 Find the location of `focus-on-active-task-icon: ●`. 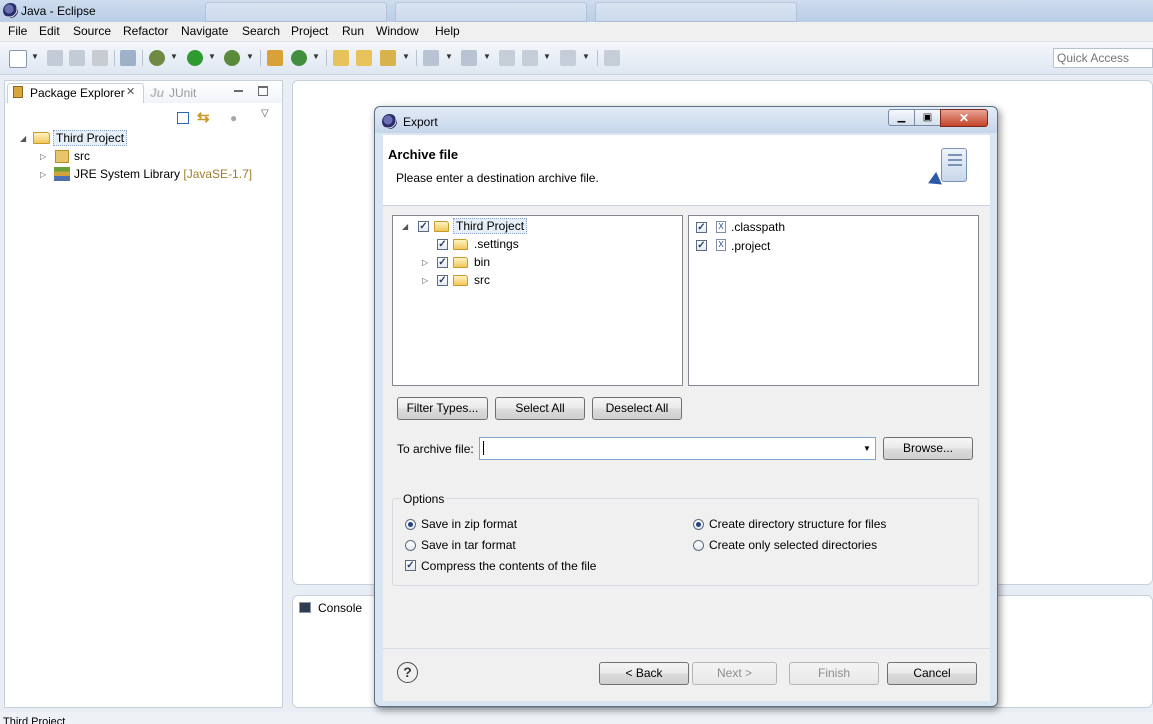

focus-on-active-task-icon: ● is located at coordinates (233, 118).